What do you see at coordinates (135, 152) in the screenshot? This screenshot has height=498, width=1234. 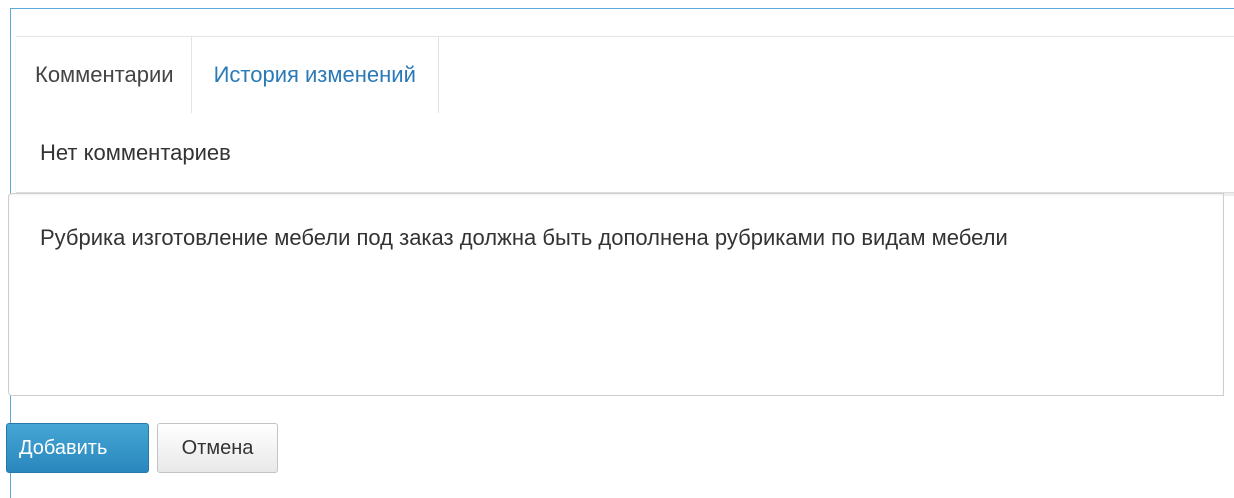 I see `no-comments-message: Нет комментариев` at bounding box center [135, 152].